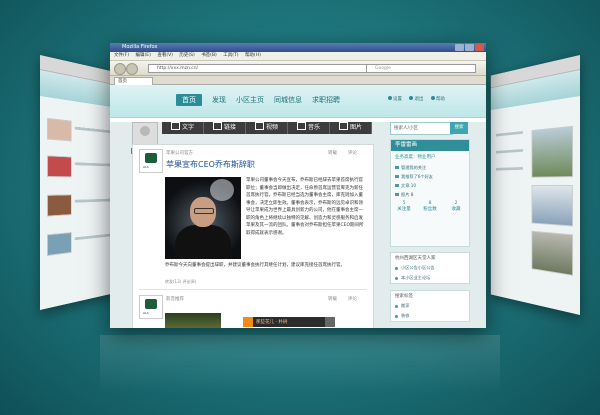  I want to click on header-links: 设置 退出 帮助, so click(419, 99).